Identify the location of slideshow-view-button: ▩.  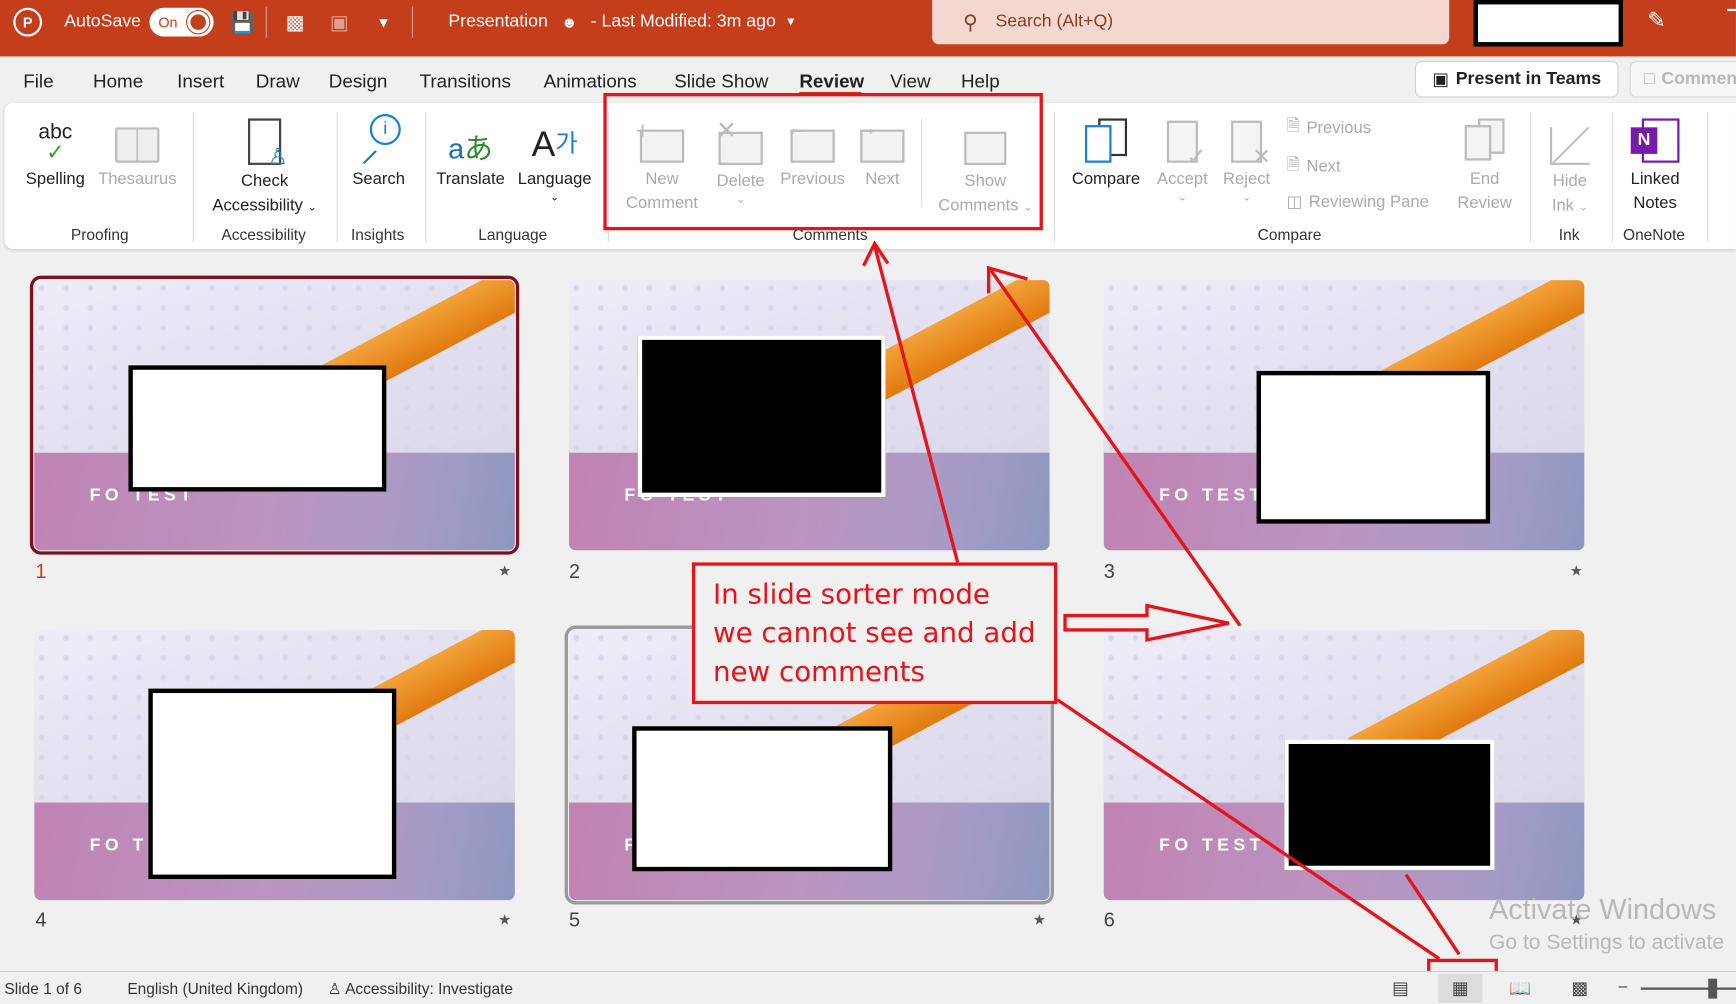
(1580, 988).